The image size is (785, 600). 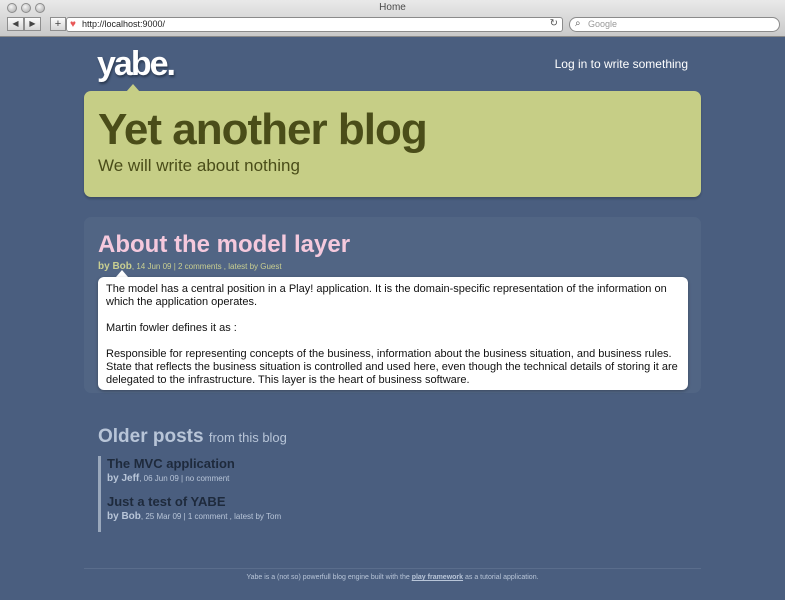 What do you see at coordinates (247, 437) in the screenshot?
I see `older-posts-subtitle: from this blog` at bounding box center [247, 437].